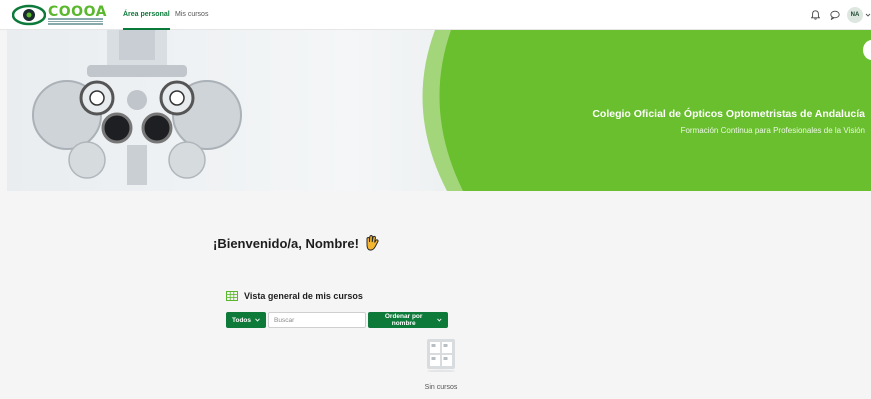 The width and height of the screenshot is (871, 399). What do you see at coordinates (29, 15) in the screenshot?
I see `logo-eye-icon` at bounding box center [29, 15].